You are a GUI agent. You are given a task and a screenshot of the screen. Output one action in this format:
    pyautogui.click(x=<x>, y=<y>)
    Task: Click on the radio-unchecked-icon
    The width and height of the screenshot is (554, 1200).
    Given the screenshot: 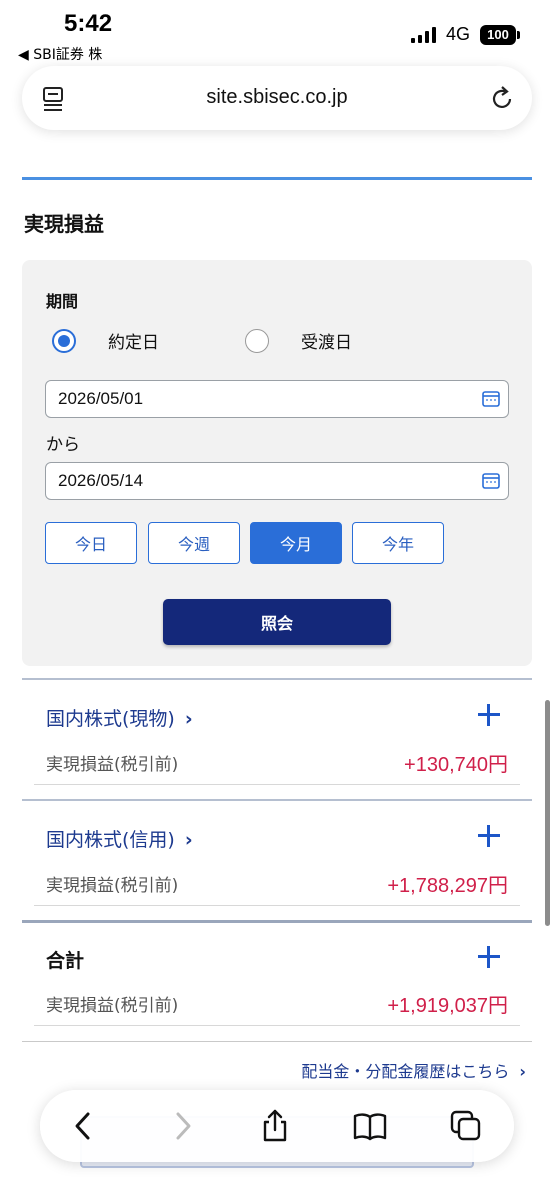 What is the action you would take?
    pyautogui.click(x=257, y=340)
    